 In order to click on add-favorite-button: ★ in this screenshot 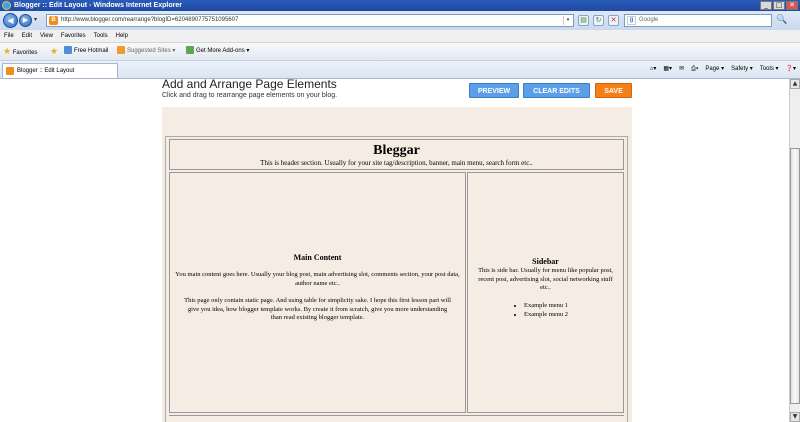, I will do `click(54, 52)`.